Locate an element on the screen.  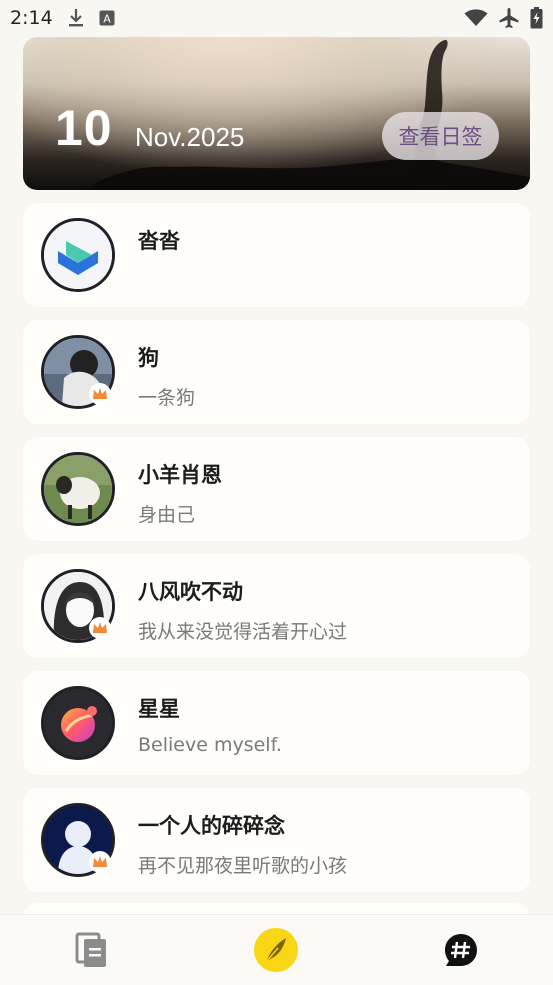
item-name: 小羊肖恩 is located at coordinates (180, 475).